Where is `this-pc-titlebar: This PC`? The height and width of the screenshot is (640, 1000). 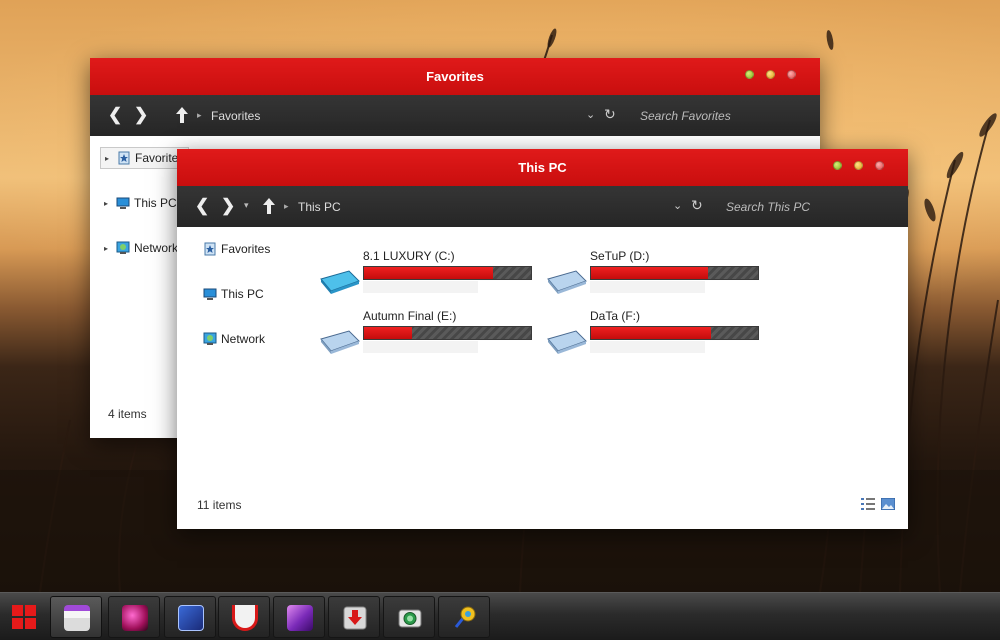 this-pc-titlebar: This PC is located at coordinates (542, 167).